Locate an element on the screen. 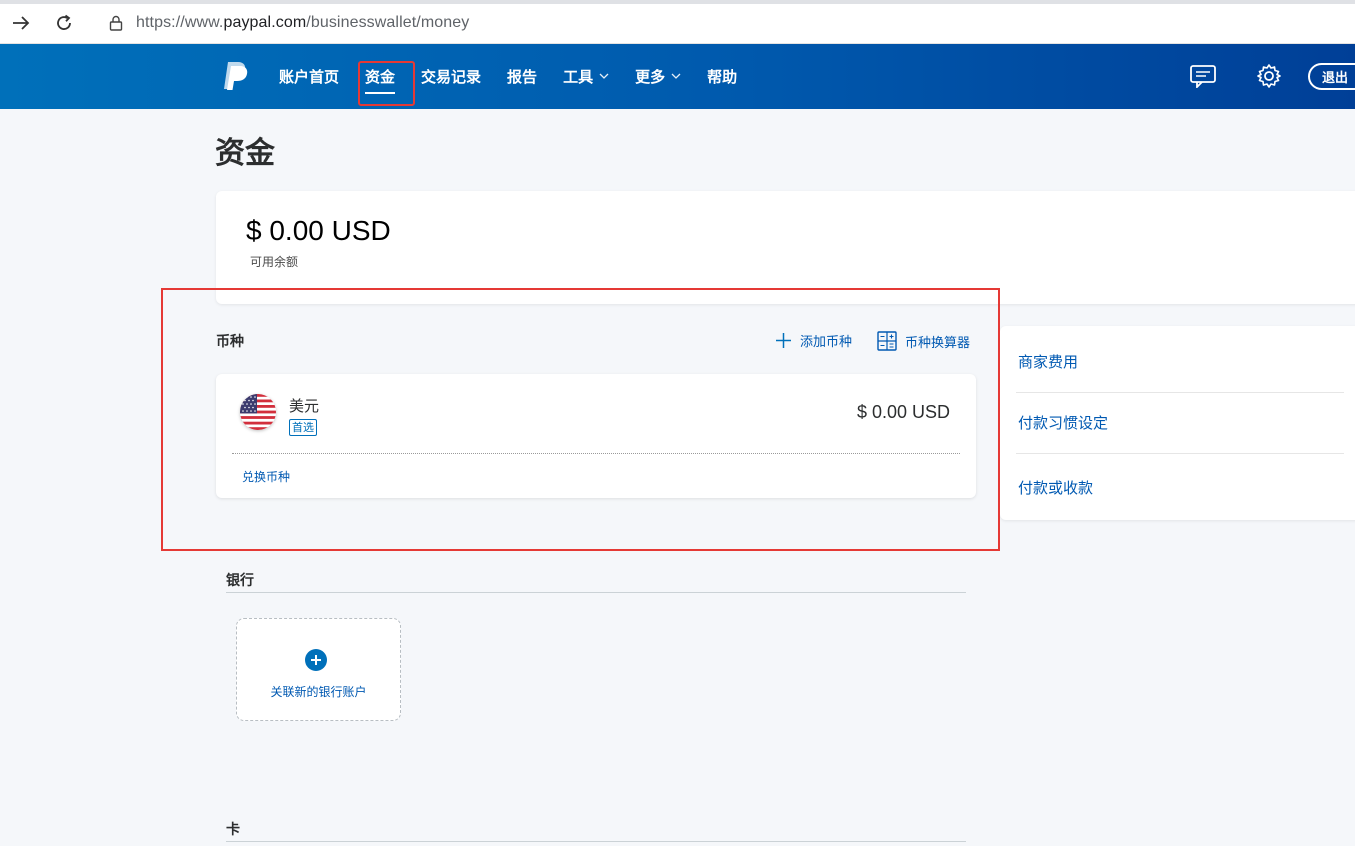 The width and height of the screenshot is (1355, 846). currency-name: 美元 is located at coordinates (304, 406).